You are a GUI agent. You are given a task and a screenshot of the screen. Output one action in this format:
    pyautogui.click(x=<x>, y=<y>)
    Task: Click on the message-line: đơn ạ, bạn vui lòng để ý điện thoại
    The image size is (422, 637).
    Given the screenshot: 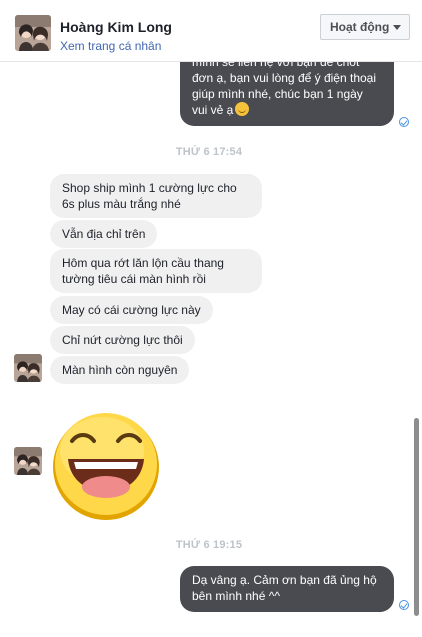 What is the action you would take?
    pyautogui.click(x=284, y=78)
    